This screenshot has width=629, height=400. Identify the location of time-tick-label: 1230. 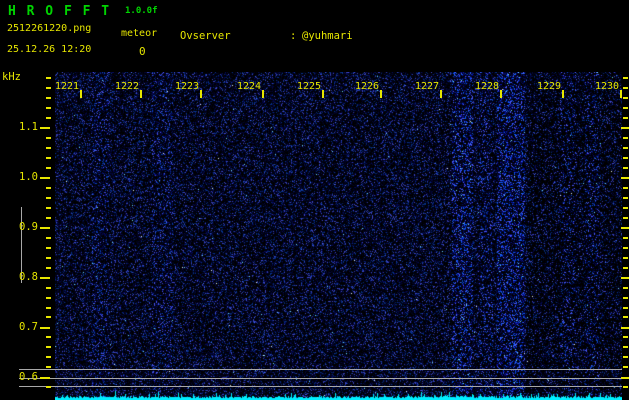
(607, 86).